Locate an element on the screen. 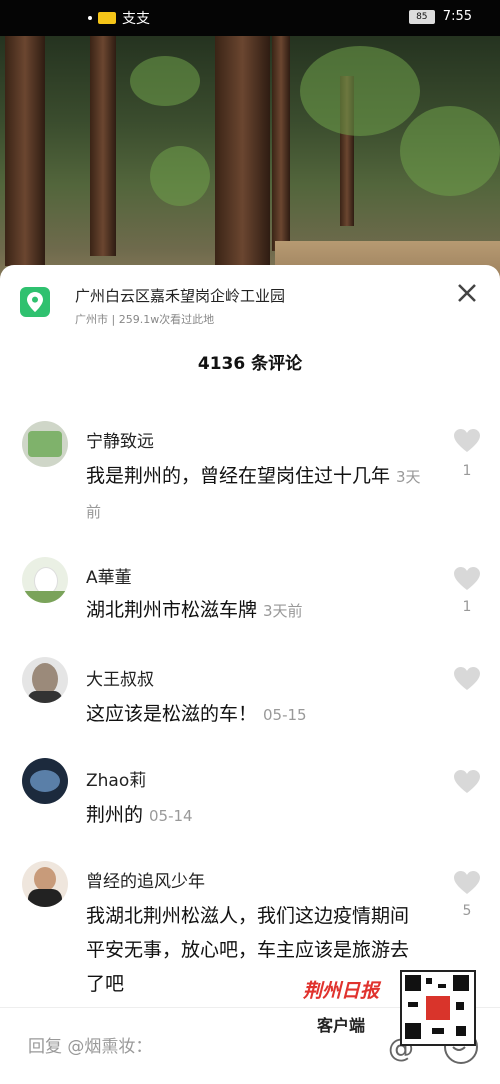 Image resolution: width=500 pixels, height=1084 pixels. comment-text: 湖北荆州市松滋车牌 is located at coordinates (172, 610).